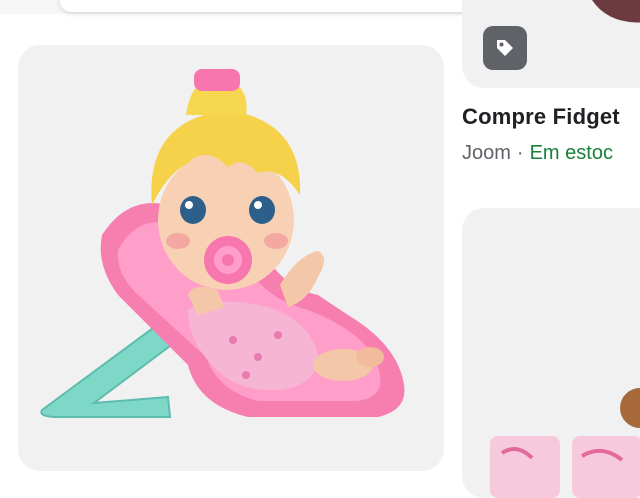 This screenshot has height=498, width=640. What do you see at coordinates (541, 117) in the screenshot?
I see `product-title: Compre Fidget` at bounding box center [541, 117].